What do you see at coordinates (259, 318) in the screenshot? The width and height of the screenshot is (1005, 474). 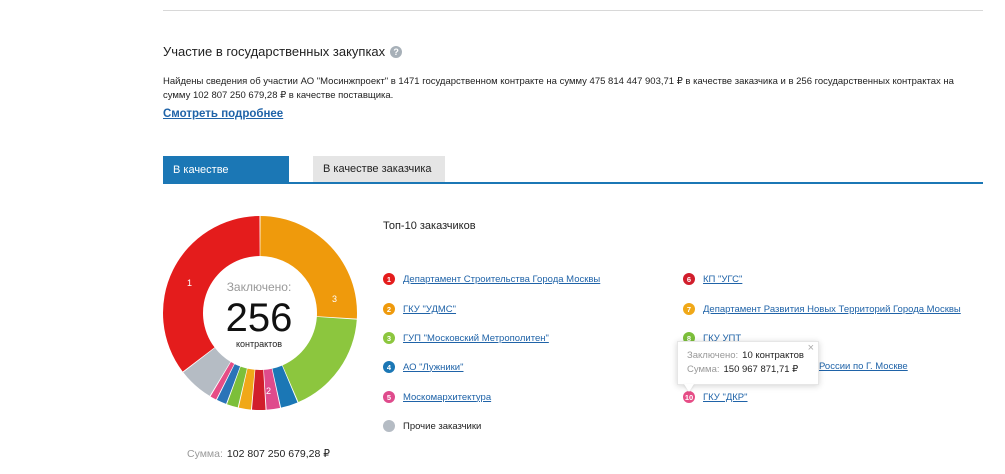 I see `donut-count: 256` at bounding box center [259, 318].